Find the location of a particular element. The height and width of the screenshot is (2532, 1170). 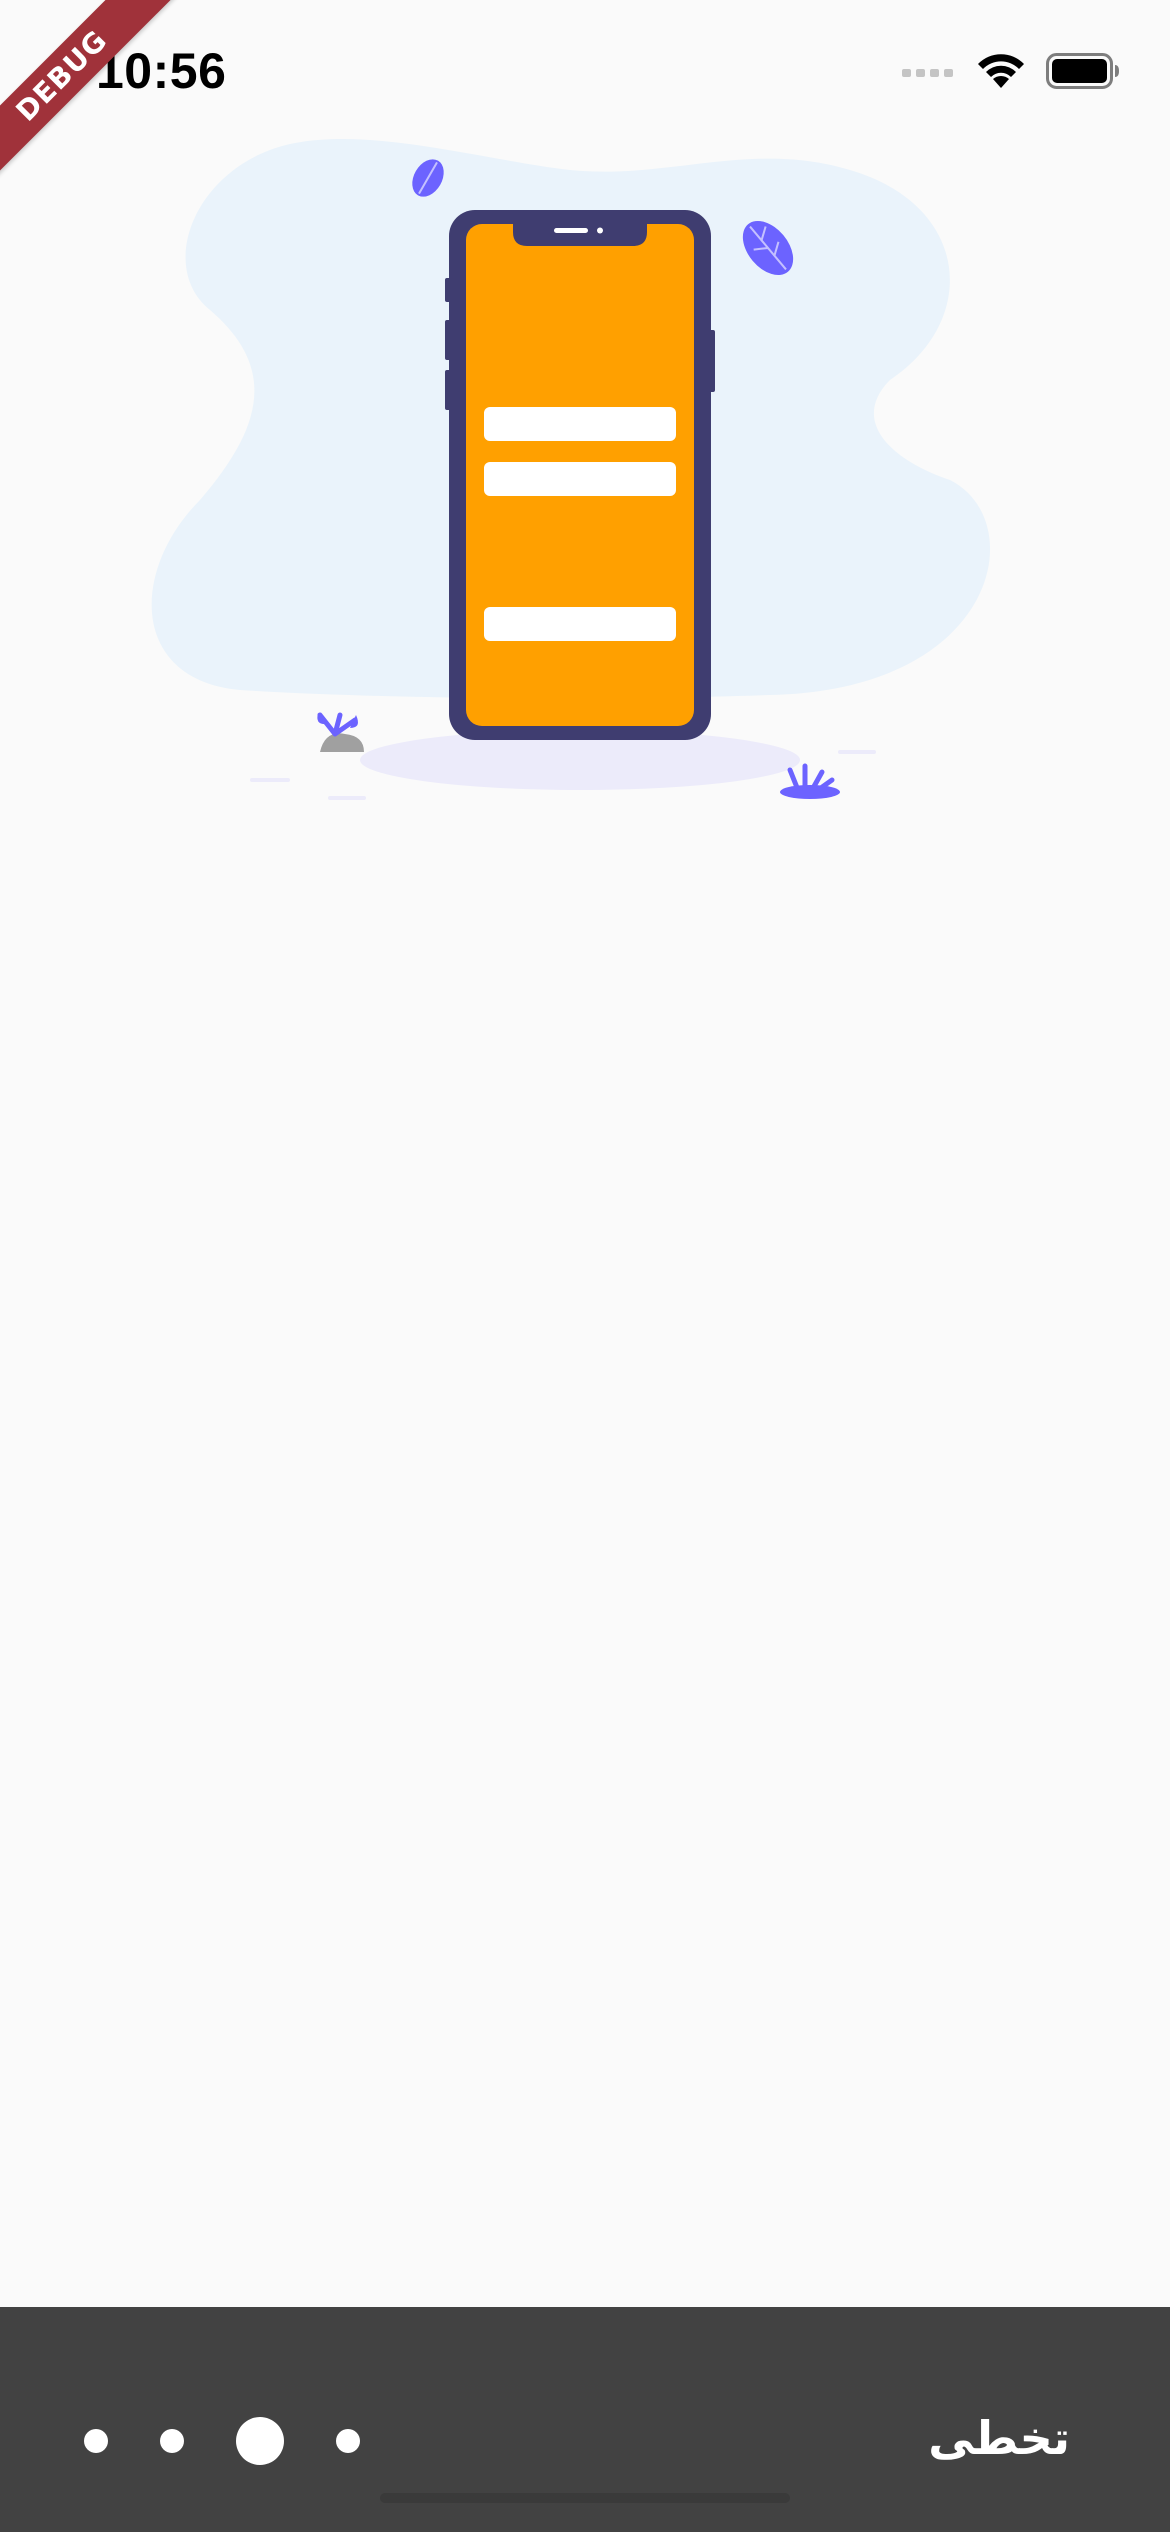

status-bar: 10:56 is located at coordinates (585, 75).